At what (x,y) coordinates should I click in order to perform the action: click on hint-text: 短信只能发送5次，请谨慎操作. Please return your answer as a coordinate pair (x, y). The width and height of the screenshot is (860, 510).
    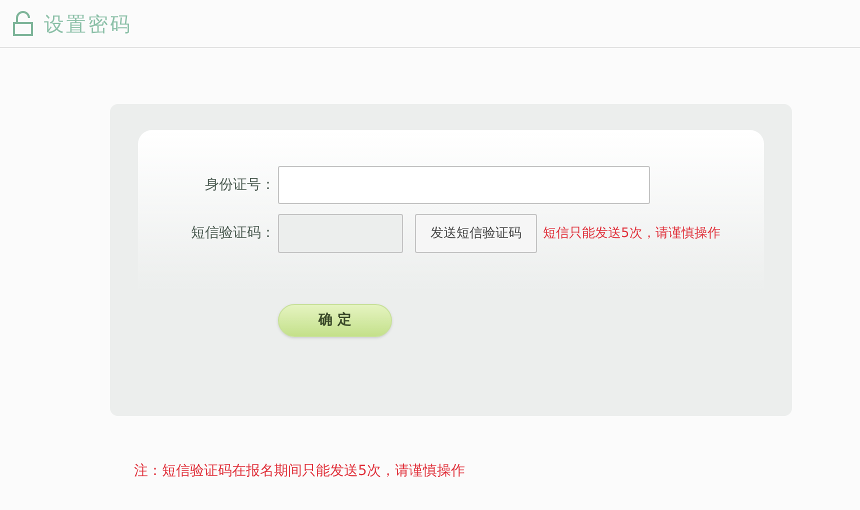
    Looking at the image, I should click on (631, 233).